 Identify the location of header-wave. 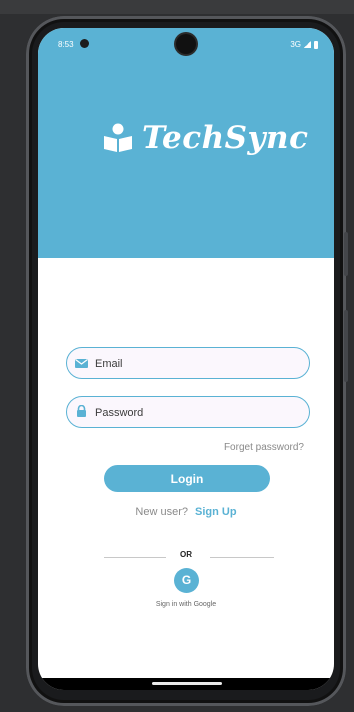
(186, 227).